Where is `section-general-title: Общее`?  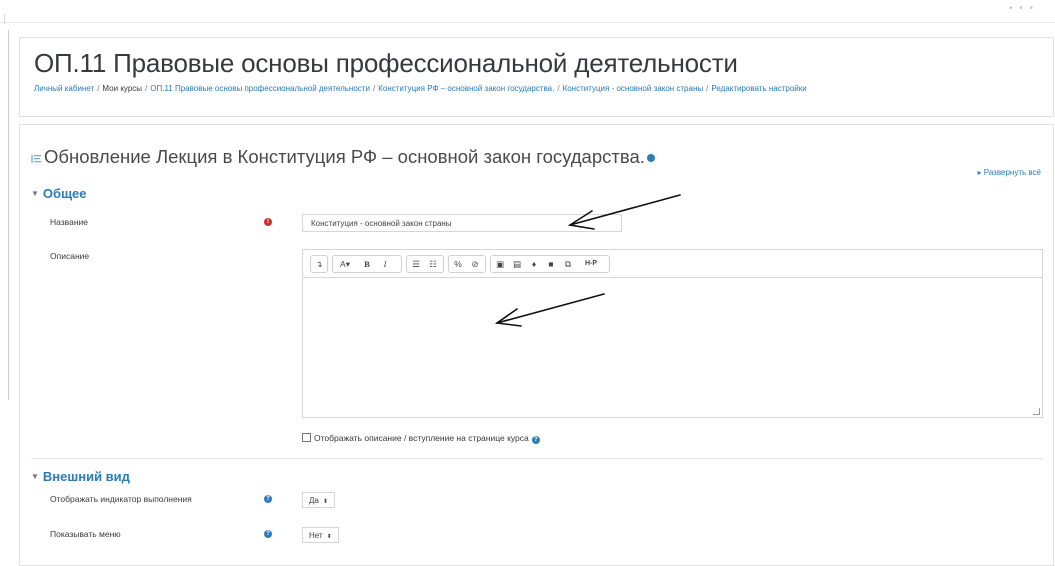
section-general-title: Общее is located at coordinates (64, 193).